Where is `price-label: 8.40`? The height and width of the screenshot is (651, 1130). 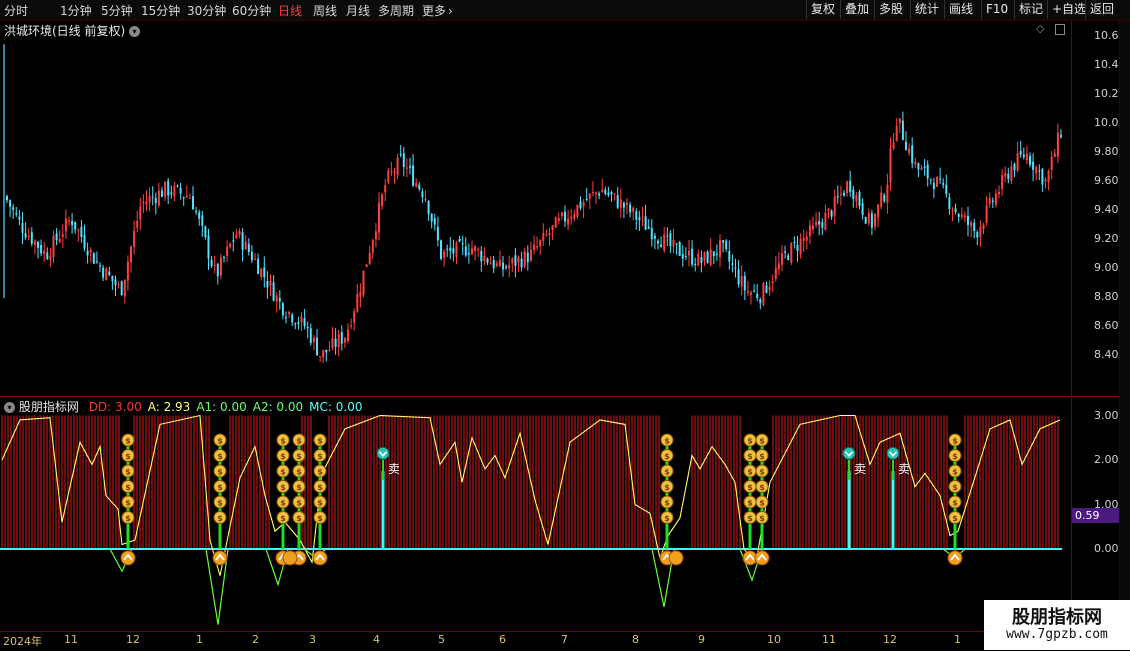 price-label: 8.40 is located at coordinates (1106, 354).